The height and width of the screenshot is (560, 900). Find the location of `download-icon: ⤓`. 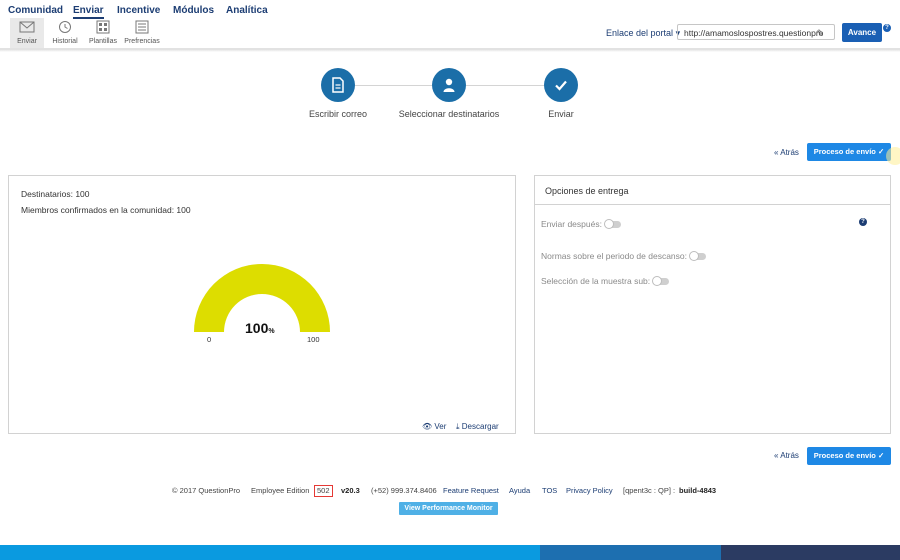

download-icon: ⤓ is located at coordinates (458, 426).